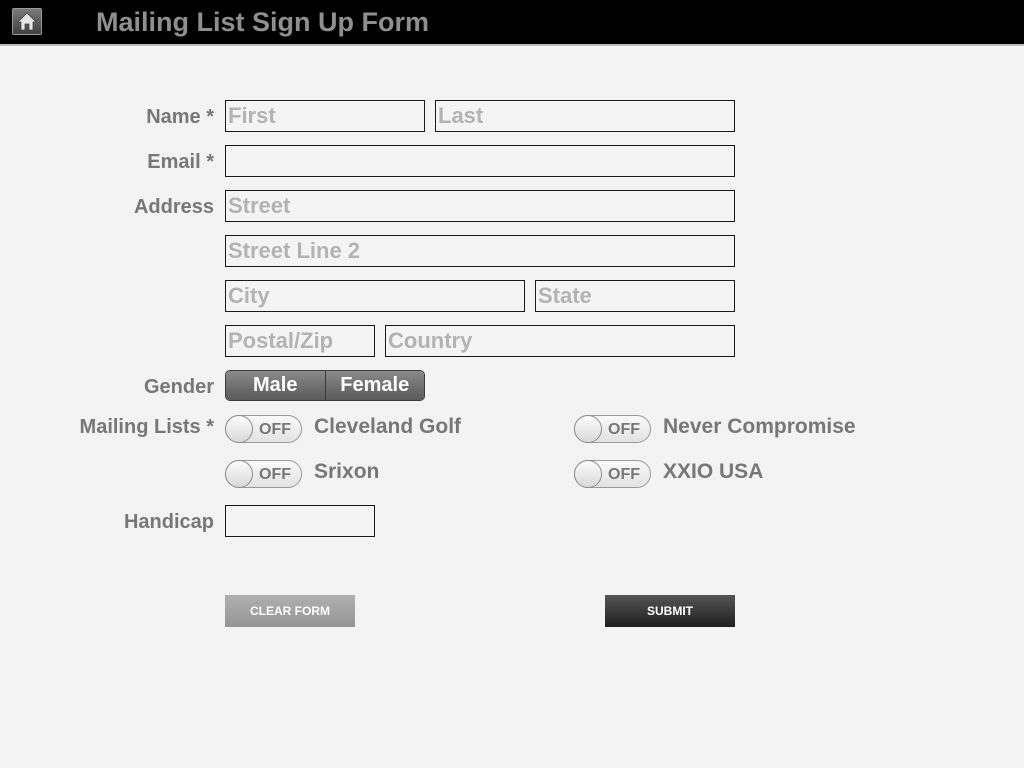 The height and width of the screenshot is (768, 1024). I want to click on page-title: Mailing List Sign Up Form, so click(262, 22).